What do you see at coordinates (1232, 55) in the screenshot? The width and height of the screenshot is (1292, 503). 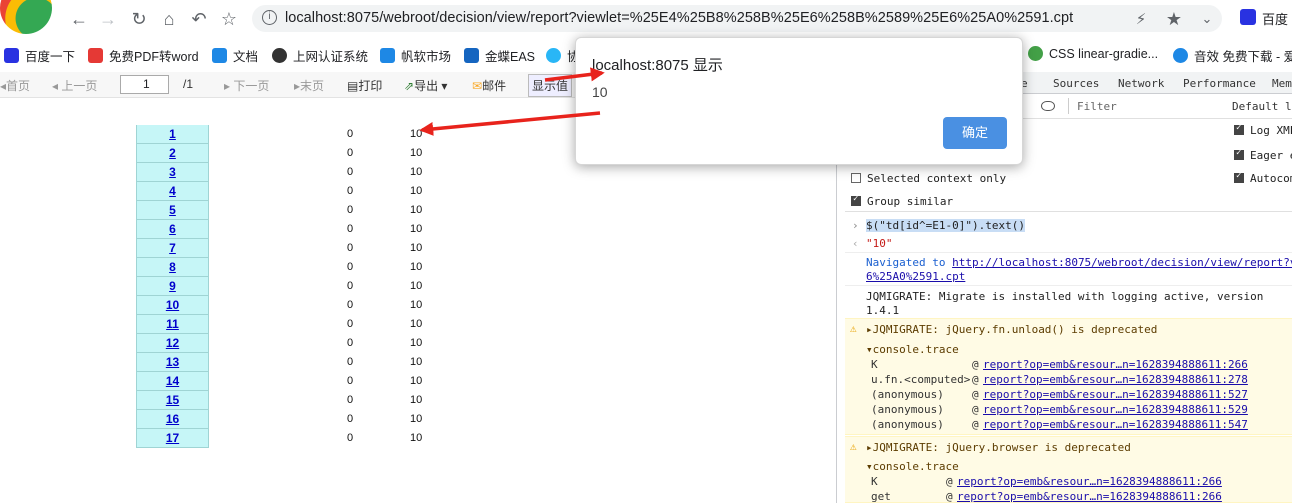 I see `bookmark-sound-effects: 音效 免费下载 - 爱` at bounding box center [1232, 55].